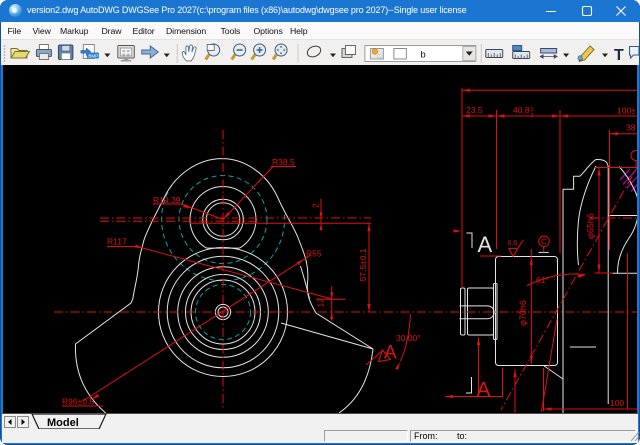 The image size is (640, 445). What do you see at coordinates (117, 242) in the screenshot?
I see `svg-text: R117` at bounding box center [117, 242].